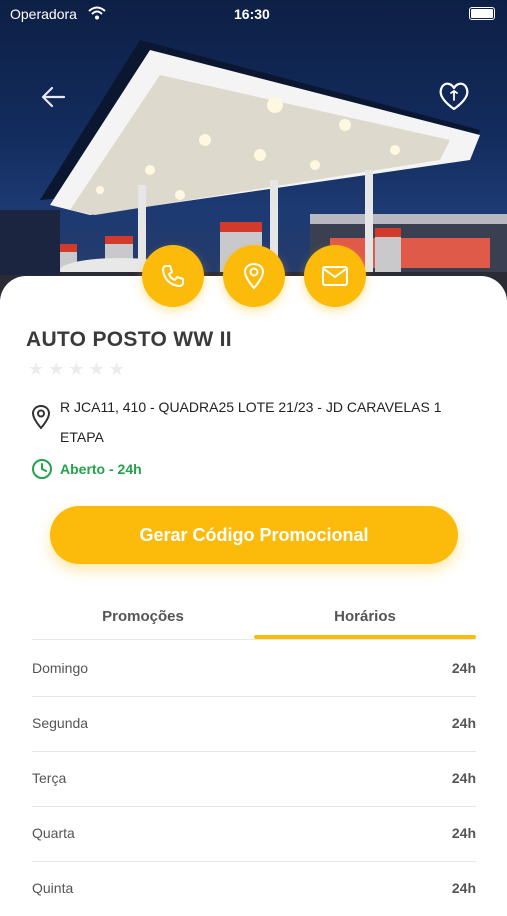  Describe the element at coordinates (129, 339) in the screenshot. I see `station-name: AUTO POSTO WW II` at that location.